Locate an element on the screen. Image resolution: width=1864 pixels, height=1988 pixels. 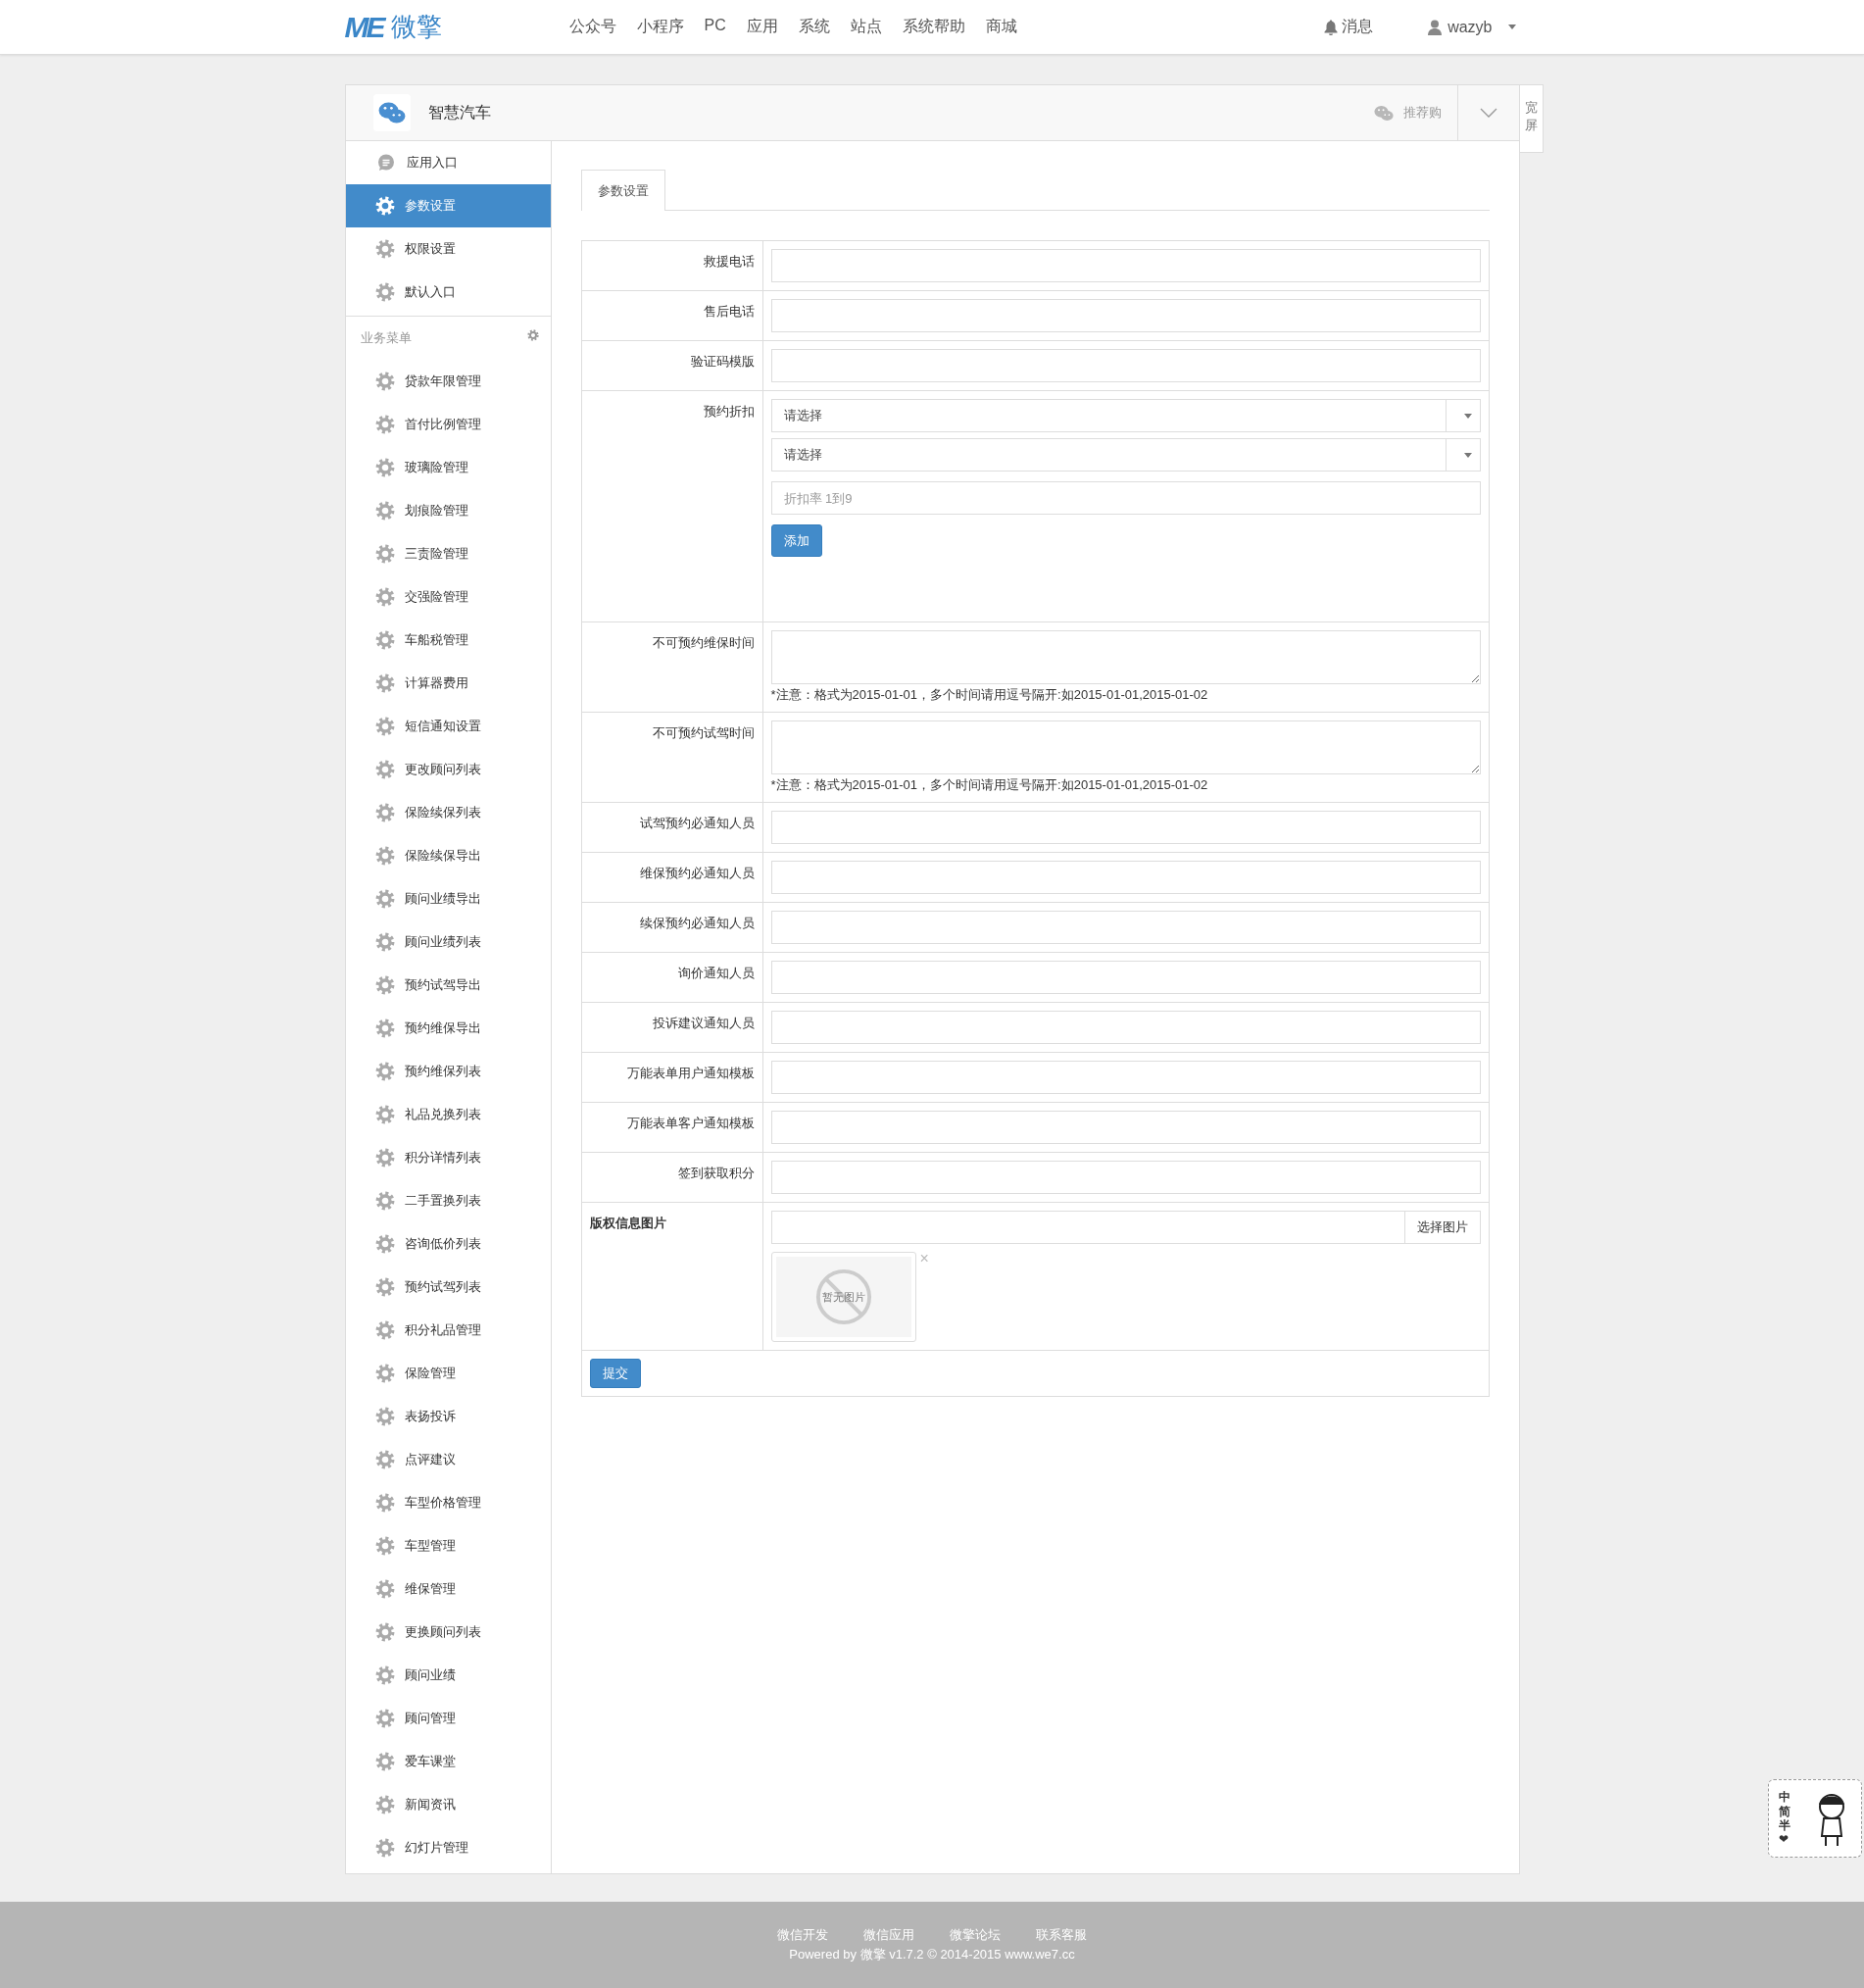
sidebar-item: 二手置换列表 is located at coordinates (448, 1200).